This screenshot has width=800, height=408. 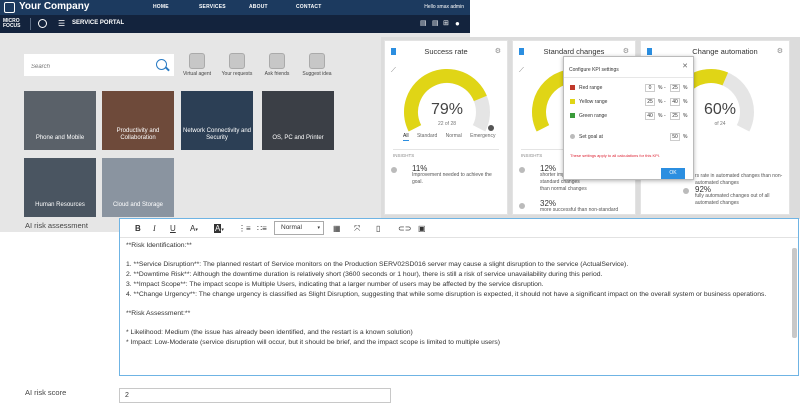 What do you see at coordinates (406, 137) in the screenshot?
I see `tab-all: All` at bounding box center [406, 137].